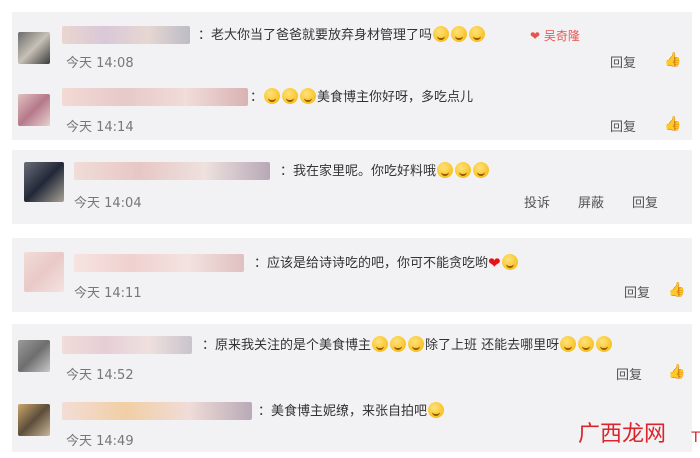 This screenshot has width=700, height=458. I want to click on comment-time: 今天 14:14, so click(100, 127).